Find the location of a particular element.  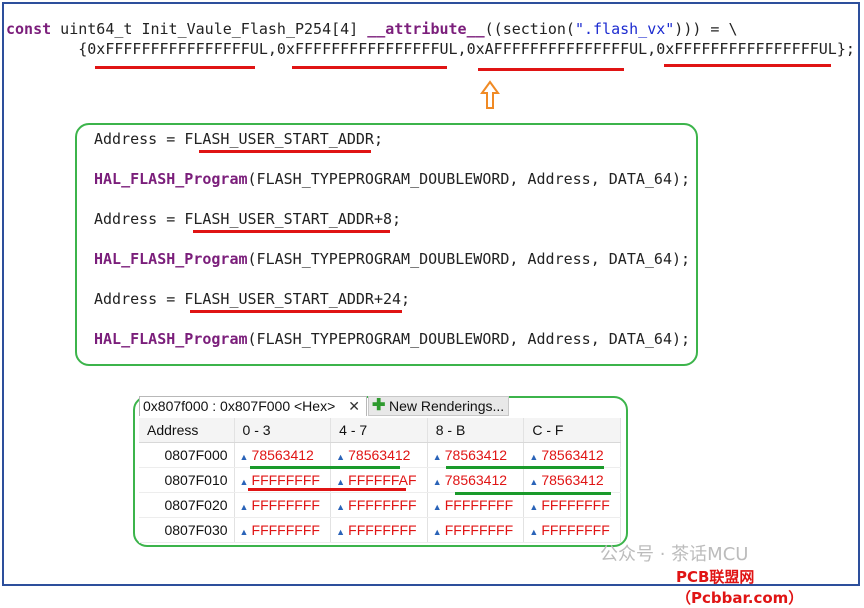

tab-memory-rendering: 0x807f000 : 0x807F000 <Hex> ✕ is located at coordinates (253, 406).